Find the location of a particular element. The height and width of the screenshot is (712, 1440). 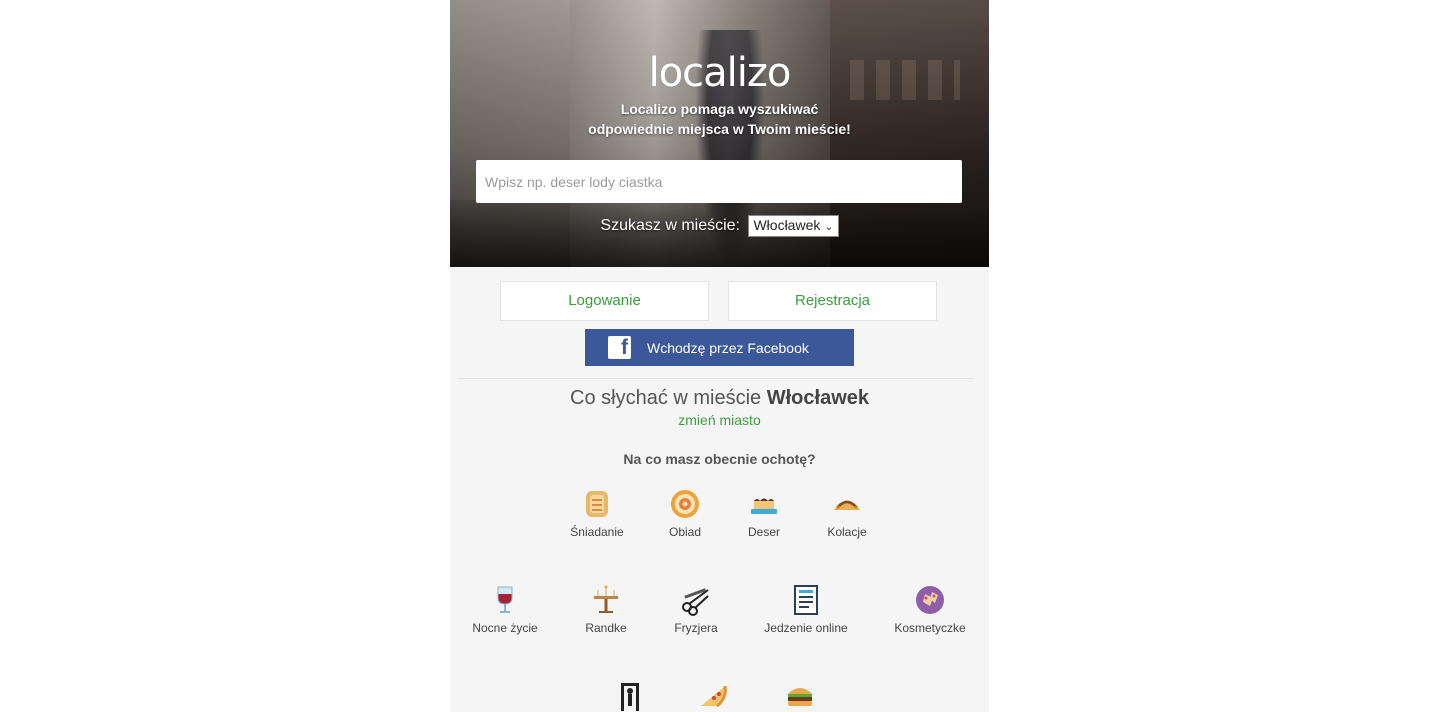

category-randke: Randke is located at coordinates (606, 609).